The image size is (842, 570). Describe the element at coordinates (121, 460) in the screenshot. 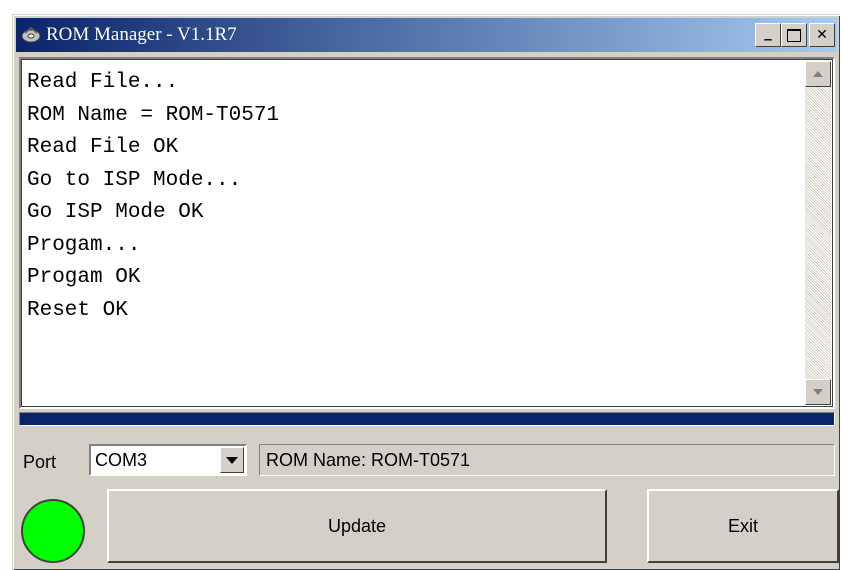

I see `port-select-value: COM3` at that location.